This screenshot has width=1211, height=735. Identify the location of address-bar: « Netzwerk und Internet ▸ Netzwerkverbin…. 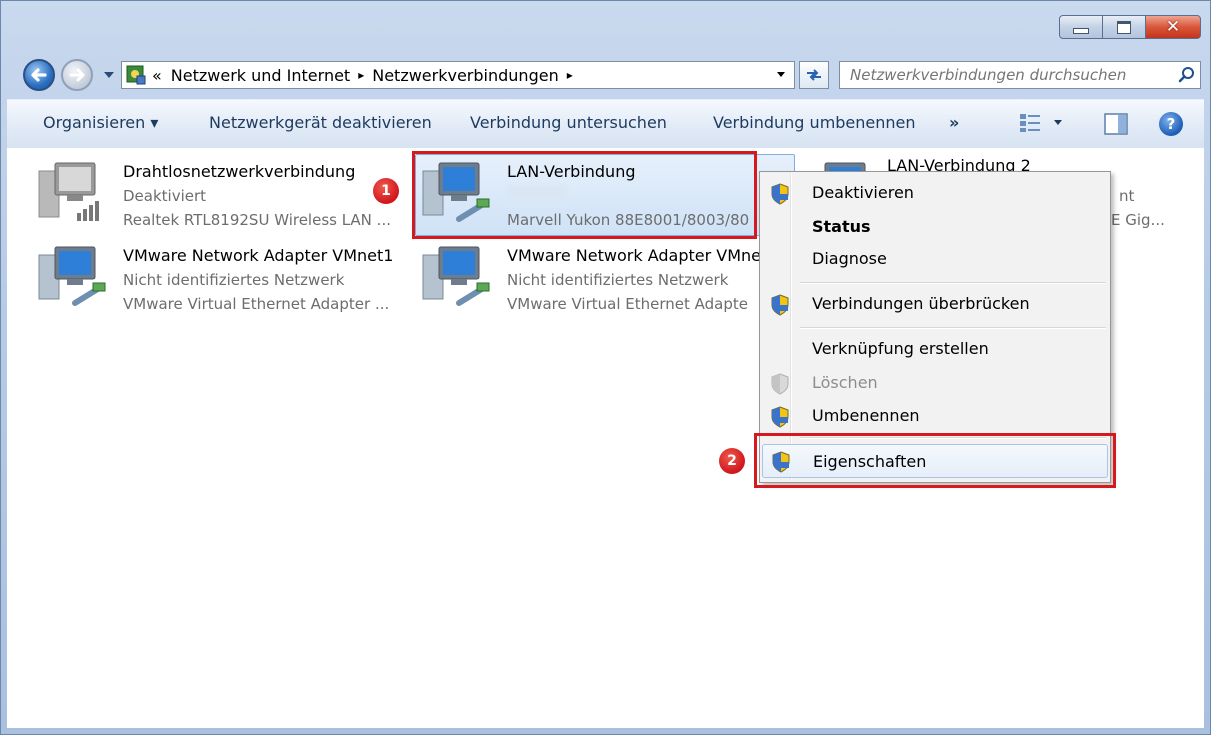
(455, 75).